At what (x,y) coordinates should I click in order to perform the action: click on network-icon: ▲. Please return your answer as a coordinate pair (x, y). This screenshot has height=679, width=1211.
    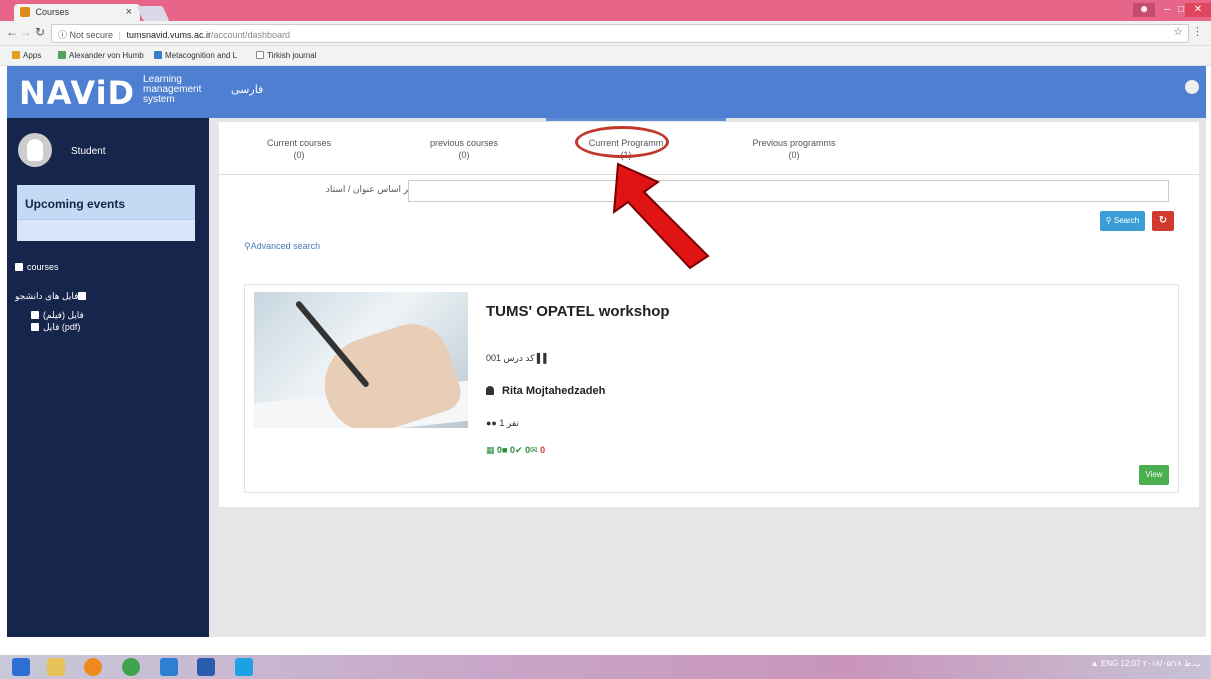
    Looking at the image, I should click on (1095, 663).